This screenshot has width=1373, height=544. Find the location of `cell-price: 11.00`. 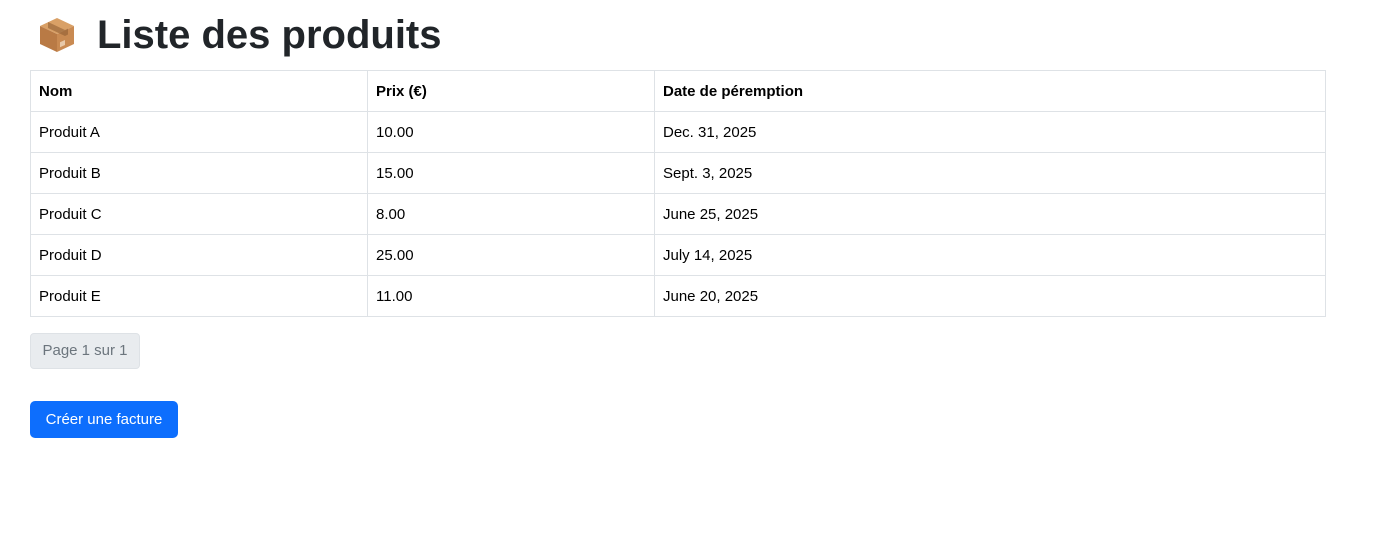

cell-price: 11.00 is located at coordinates (511, 296).